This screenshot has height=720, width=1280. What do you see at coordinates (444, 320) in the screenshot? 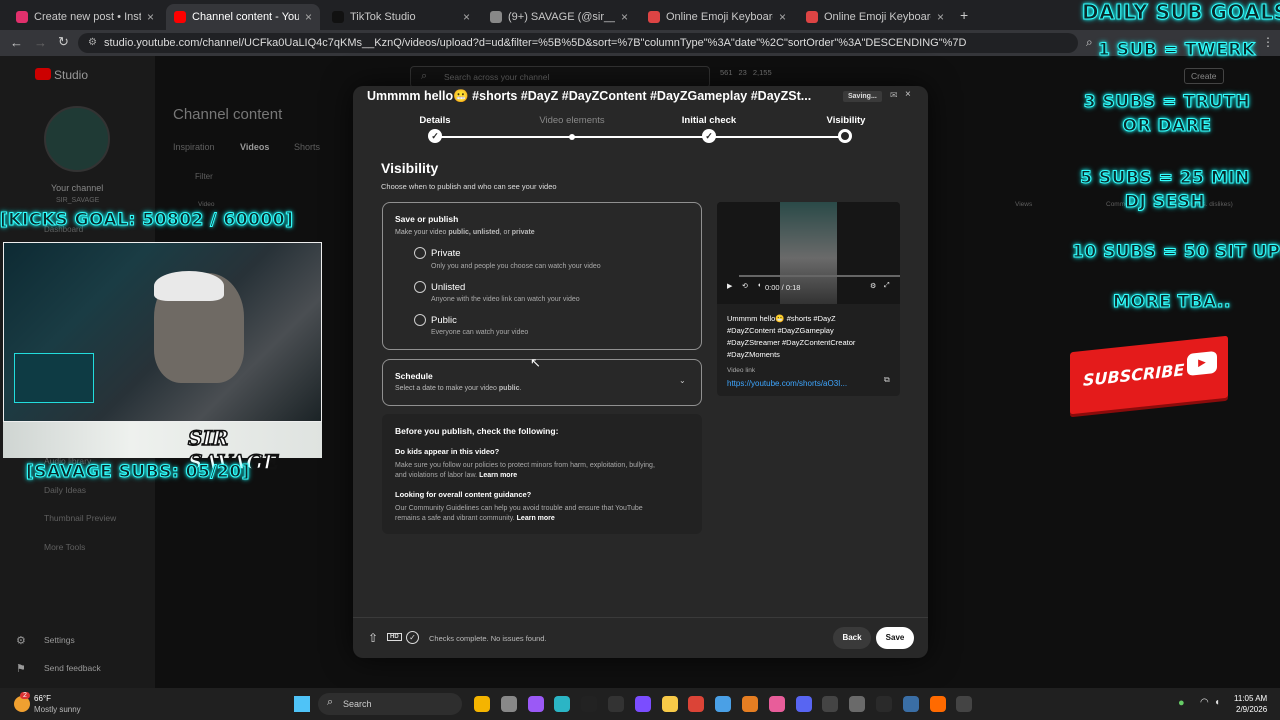
I see `public-label: Public` at bounding box center [444, 320].